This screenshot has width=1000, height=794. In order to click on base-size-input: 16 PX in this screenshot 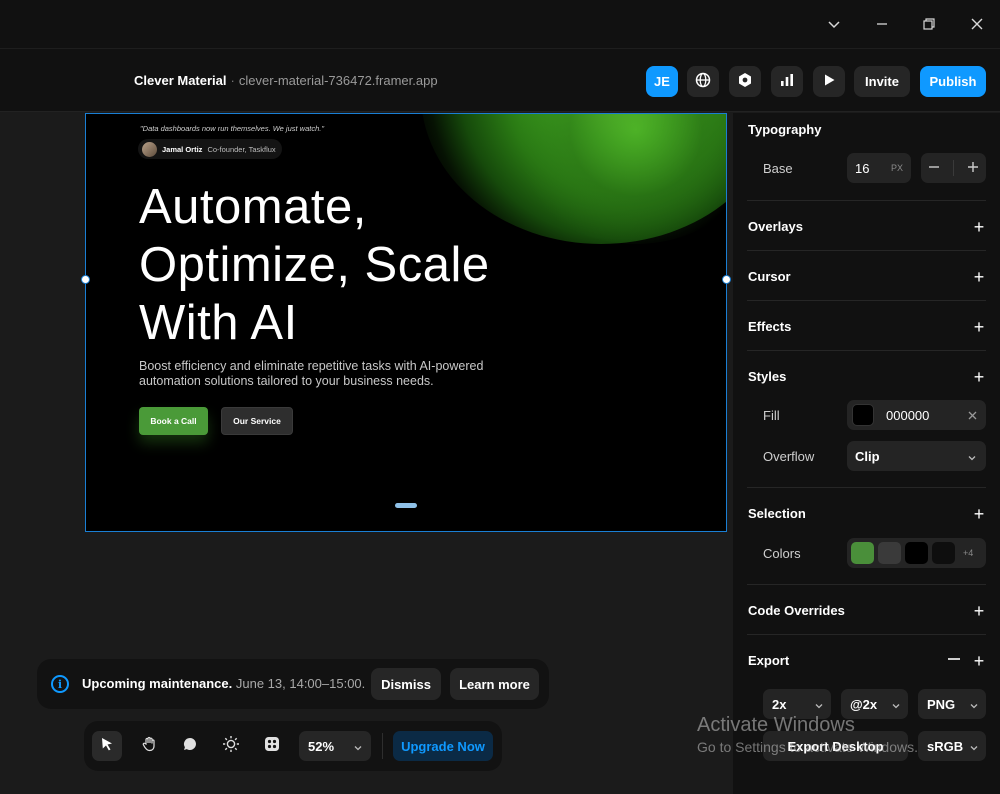, I will do `click(879, 168)`.